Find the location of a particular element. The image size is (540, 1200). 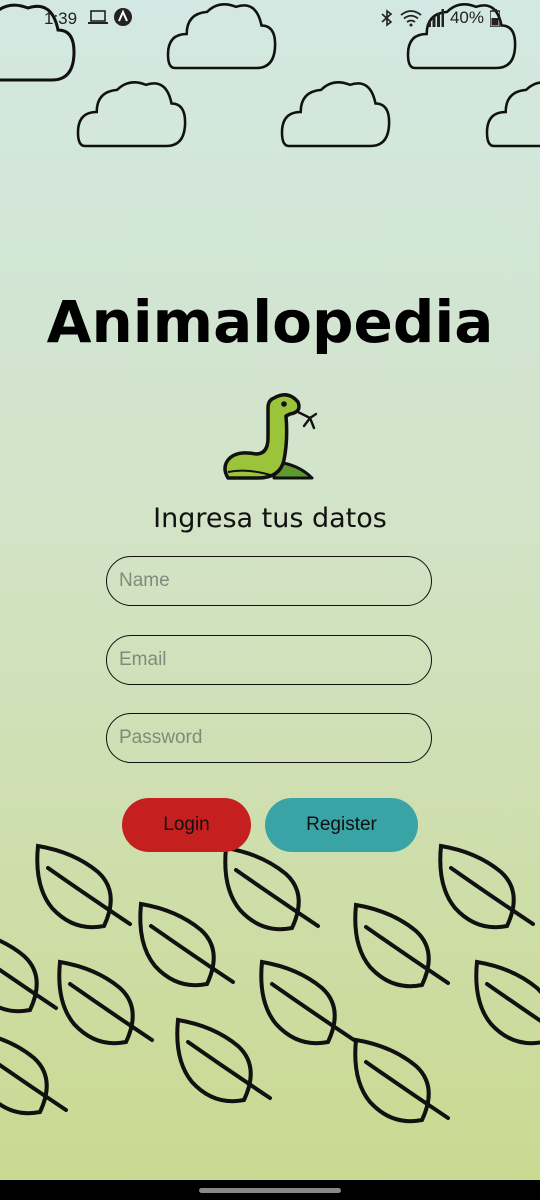

signal-icon is located at coordinates (435, 18).